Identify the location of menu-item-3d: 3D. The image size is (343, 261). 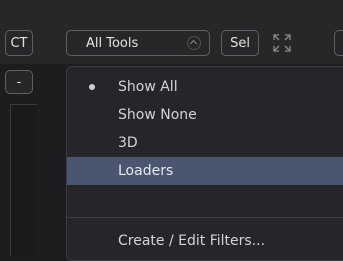
(205, 143).